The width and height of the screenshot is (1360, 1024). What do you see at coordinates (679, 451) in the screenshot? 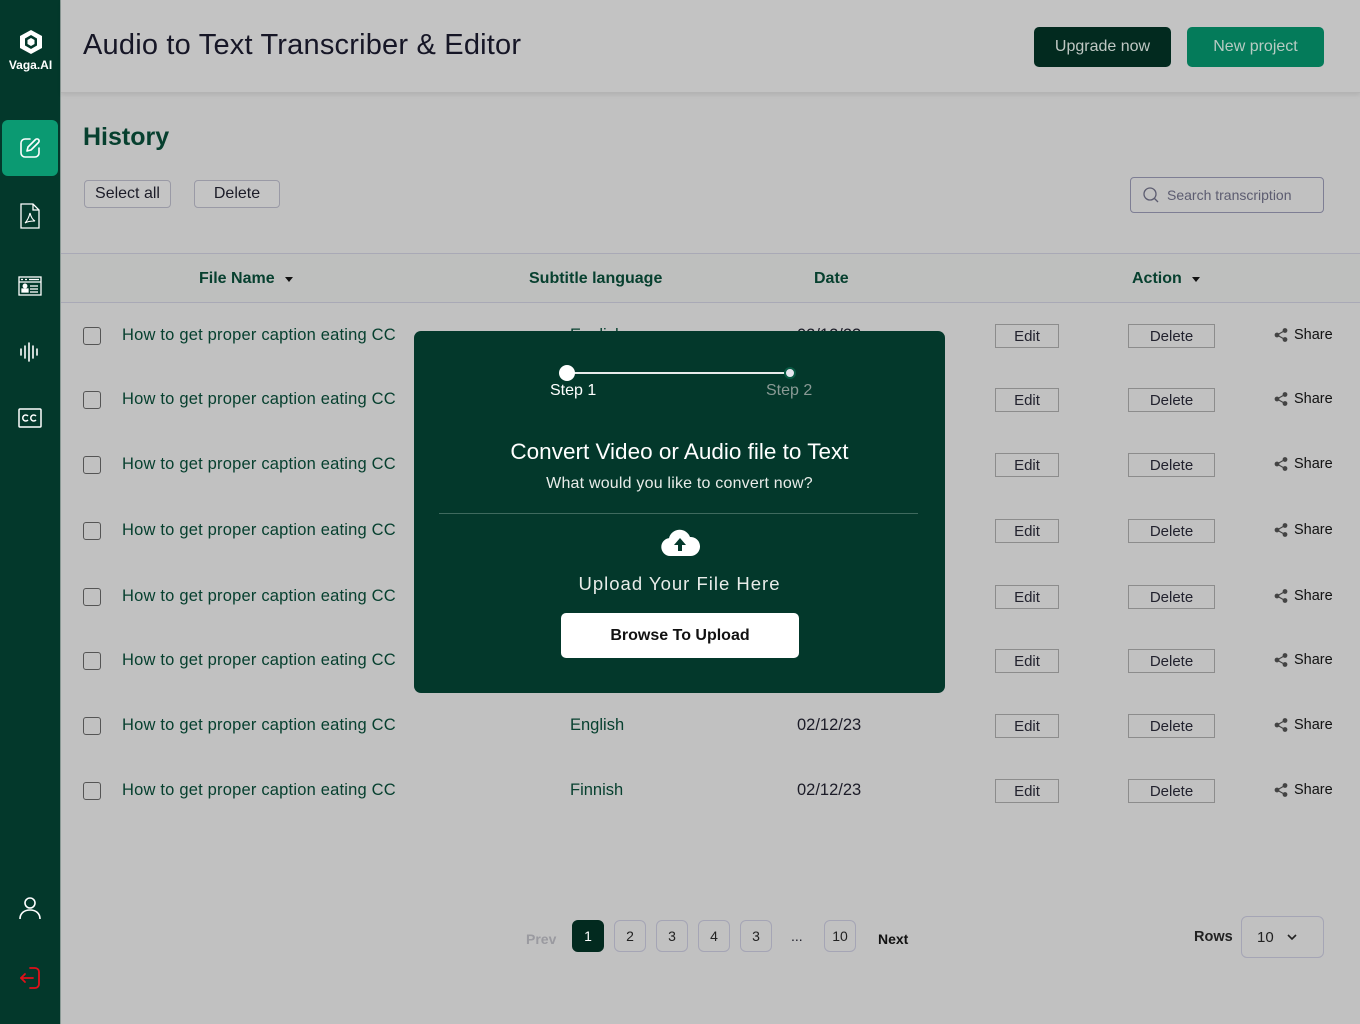
I see `modal-title: Convert Video or Audio file to Text` at bounding box center [679, 451].